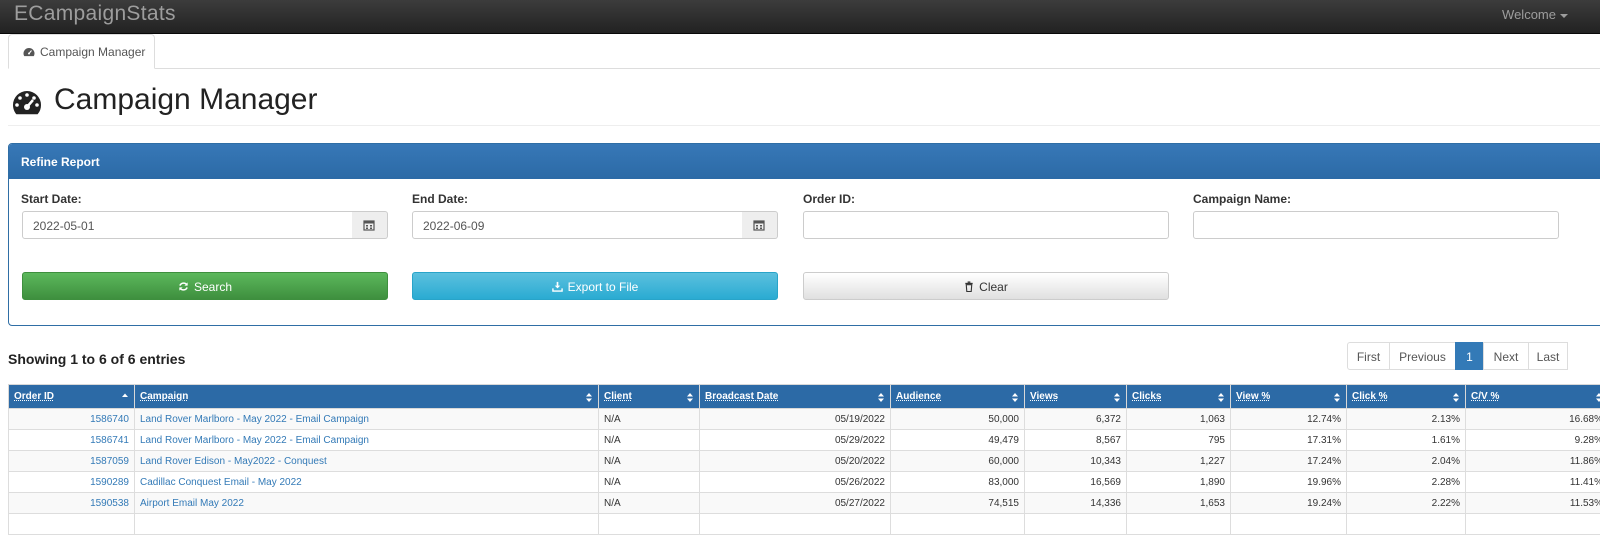 This screenshot has width=1600, height=535. What do you see at coordinates (958, 397) in the screenshot?
I see `header-audience: Audience` at bounding box center [958, 397].